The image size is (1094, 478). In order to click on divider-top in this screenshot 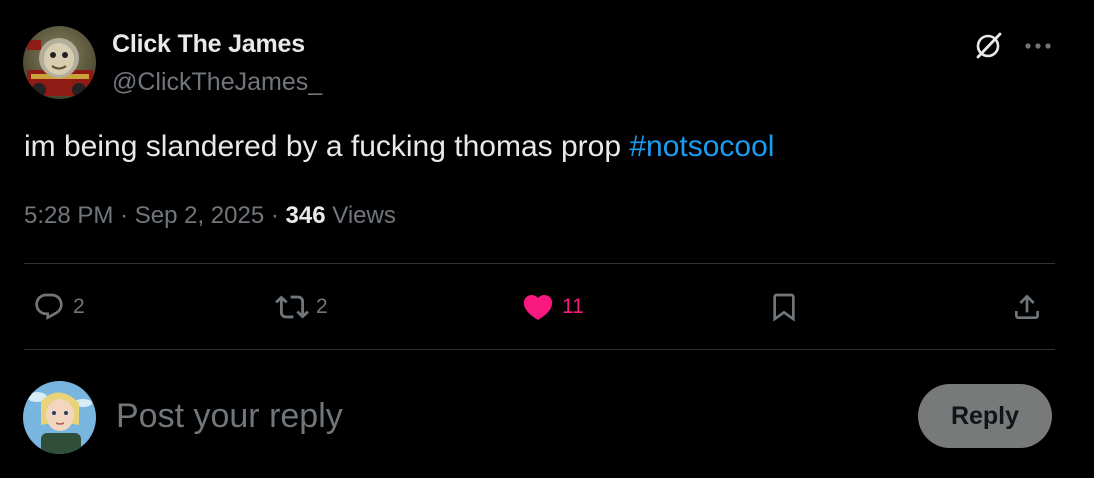, I will do `click(539, 263)`.